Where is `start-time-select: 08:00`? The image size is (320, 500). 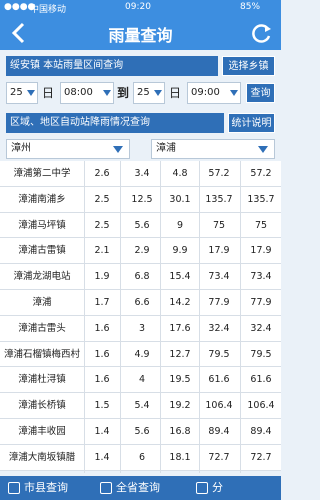 start-time-select: 08:00 is located at coordinates (87, 93).